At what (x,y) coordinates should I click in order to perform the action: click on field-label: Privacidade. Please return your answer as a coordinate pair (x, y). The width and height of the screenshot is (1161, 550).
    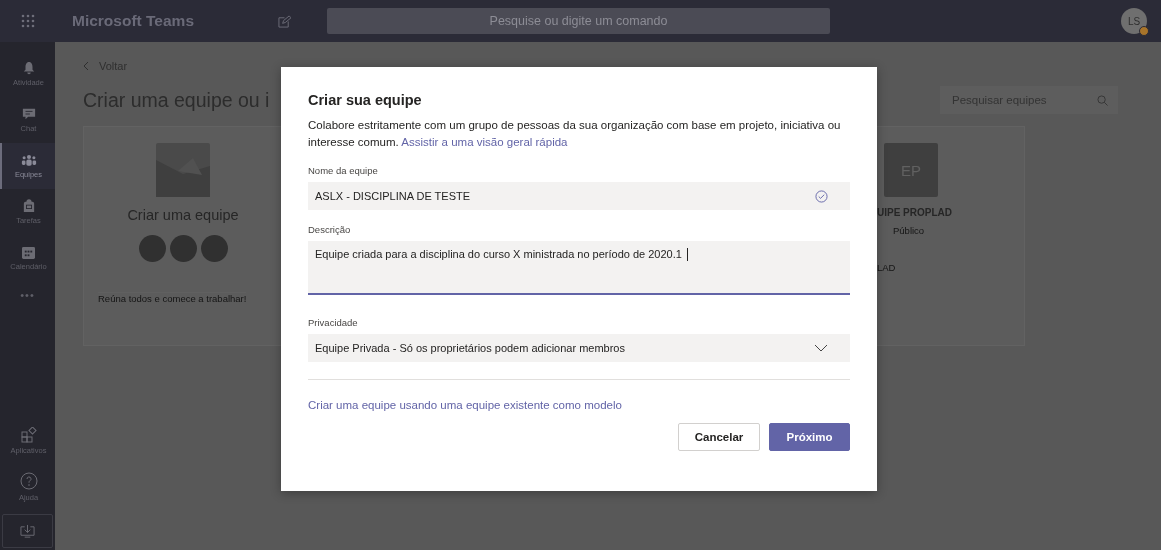
    Looking at the image, I should click on (333, 322).